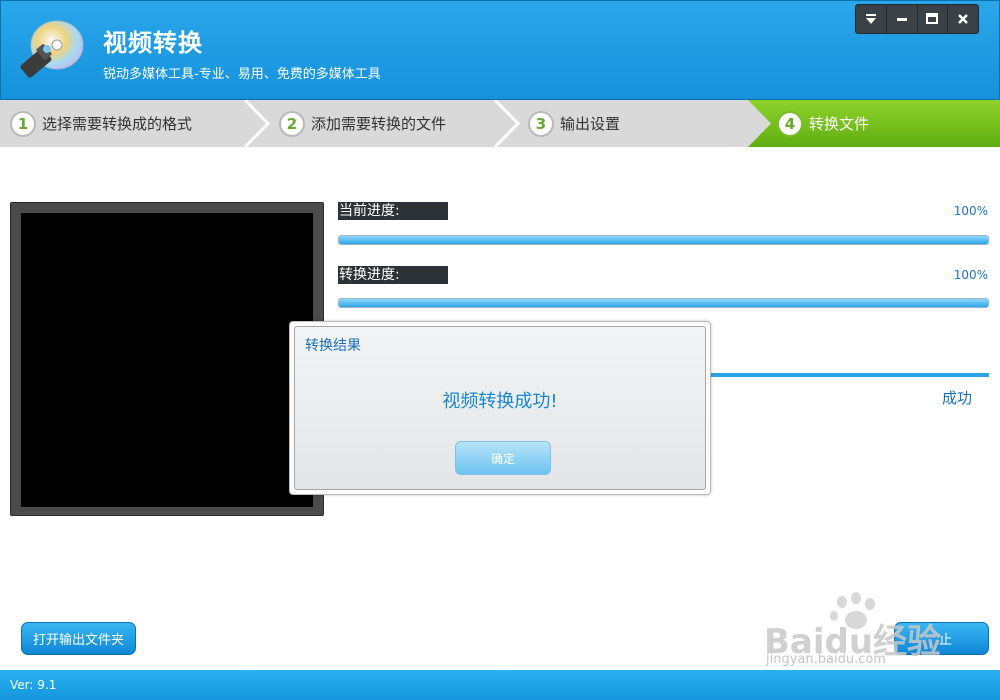  I want to click on file-list-header-line, so click(844, 375).